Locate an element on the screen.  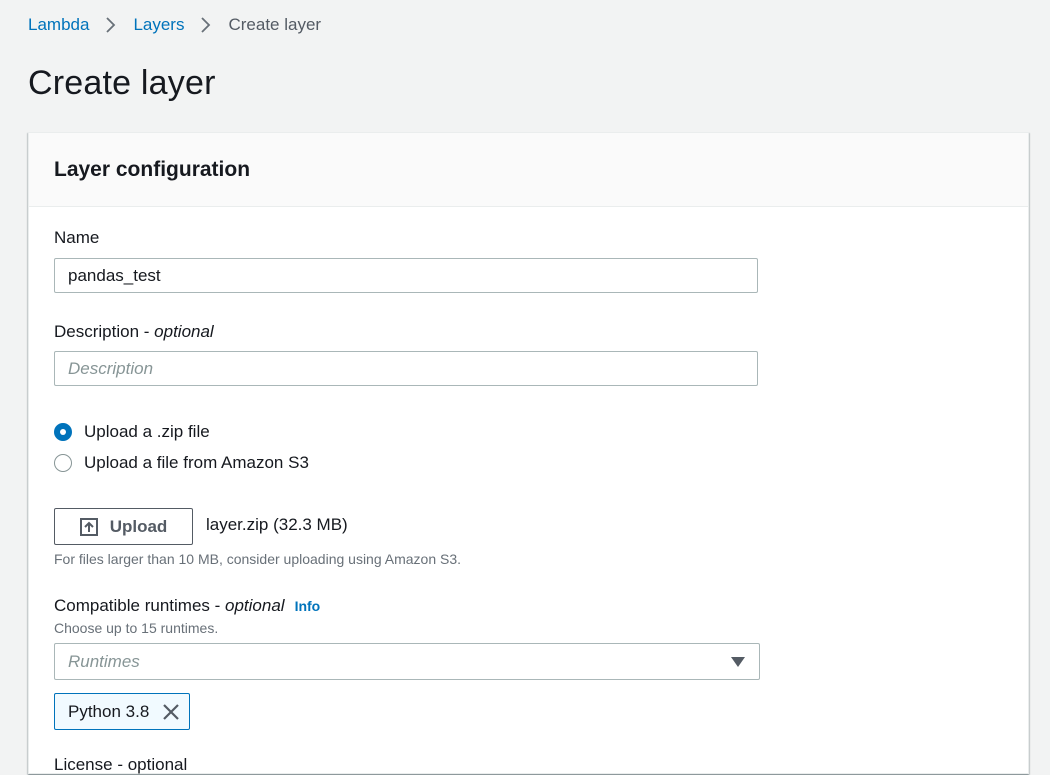
upload-button: Upload is located at coordinates (123, 526).